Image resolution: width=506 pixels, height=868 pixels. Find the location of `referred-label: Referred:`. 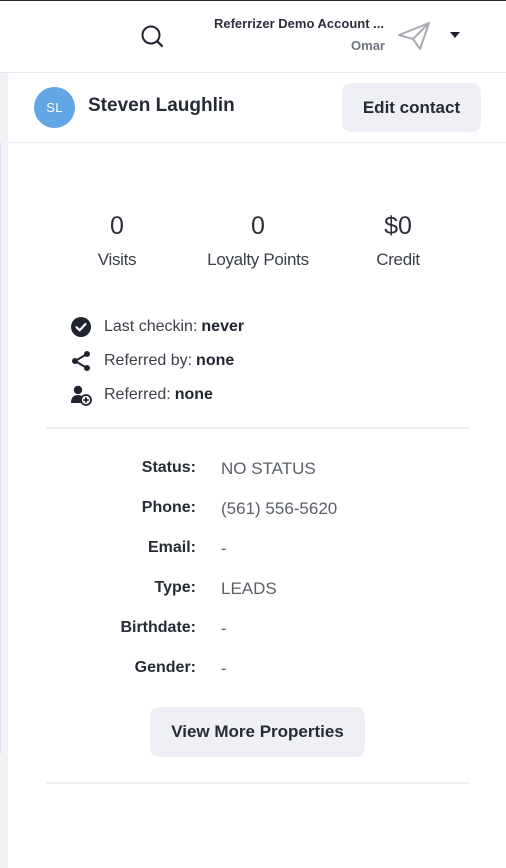

referred-label: Referred: is located at coordinates (137, 394).